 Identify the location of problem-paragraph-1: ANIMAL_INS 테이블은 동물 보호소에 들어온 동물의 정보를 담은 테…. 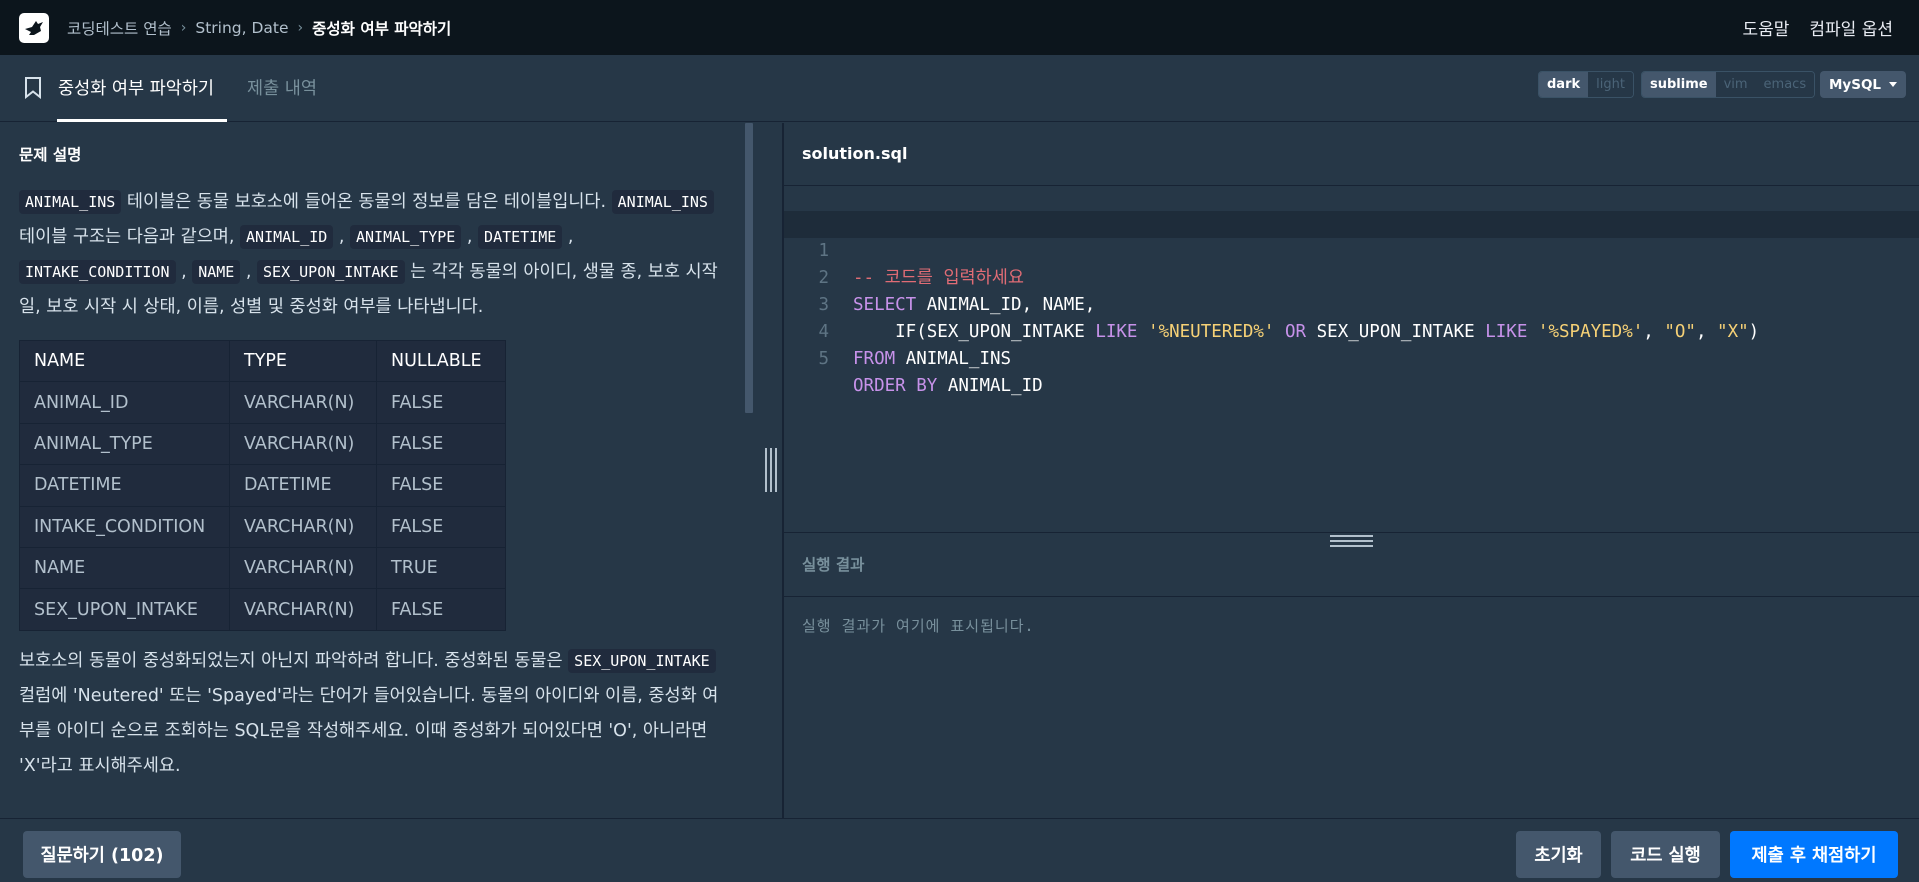
(371, 255).